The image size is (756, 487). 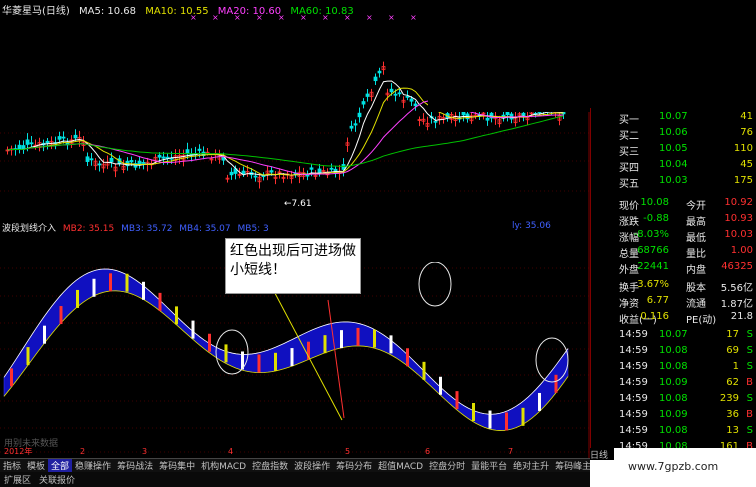 What do you see at coordinates (489, 465) in the screenshot?
I see `indicator-tab: 量能平台` at bounding box center [489, 465].